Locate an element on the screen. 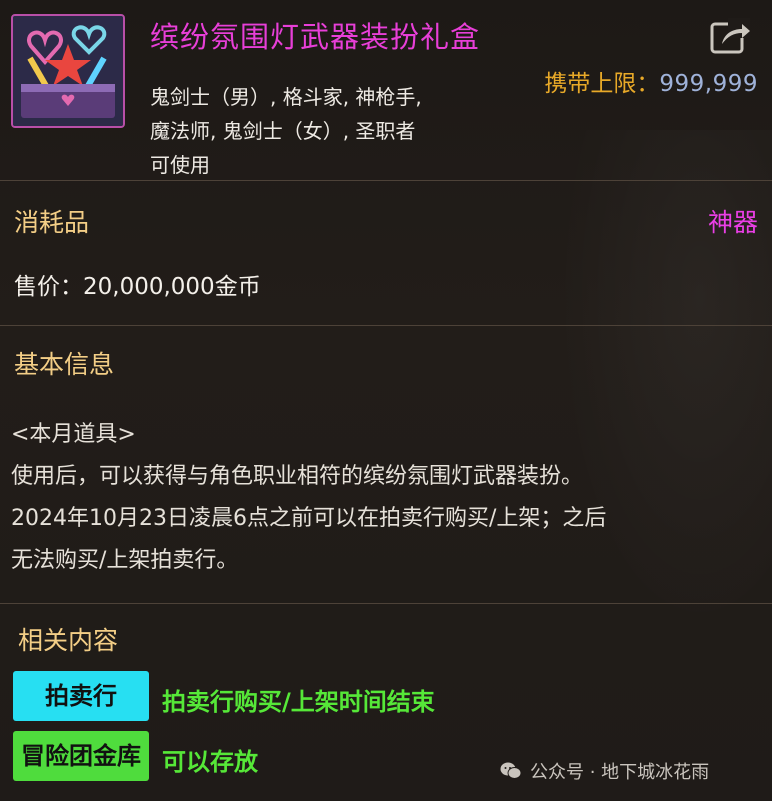  watermark: 公众号 · 地下城冰花雨 is located at coordinates (604, 771).